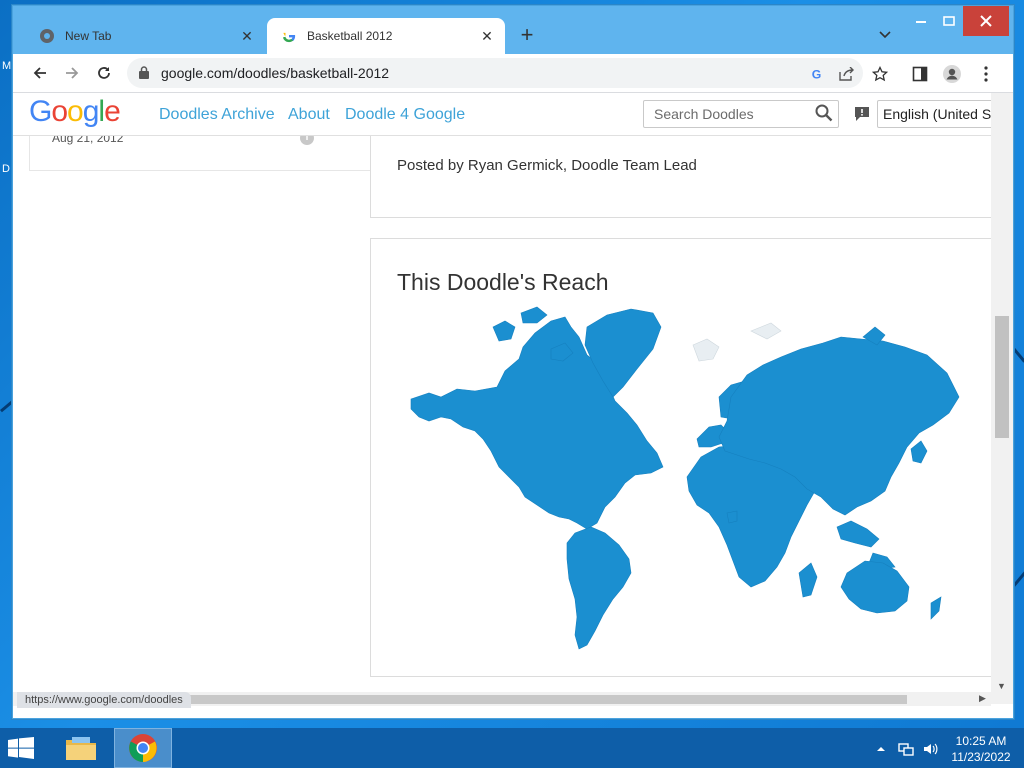 The height and width of the screenshot is (768, 1024). Describe the element at coordinates (952, 74) in the screenshot. I see `profile-avatar-icon` at that location.